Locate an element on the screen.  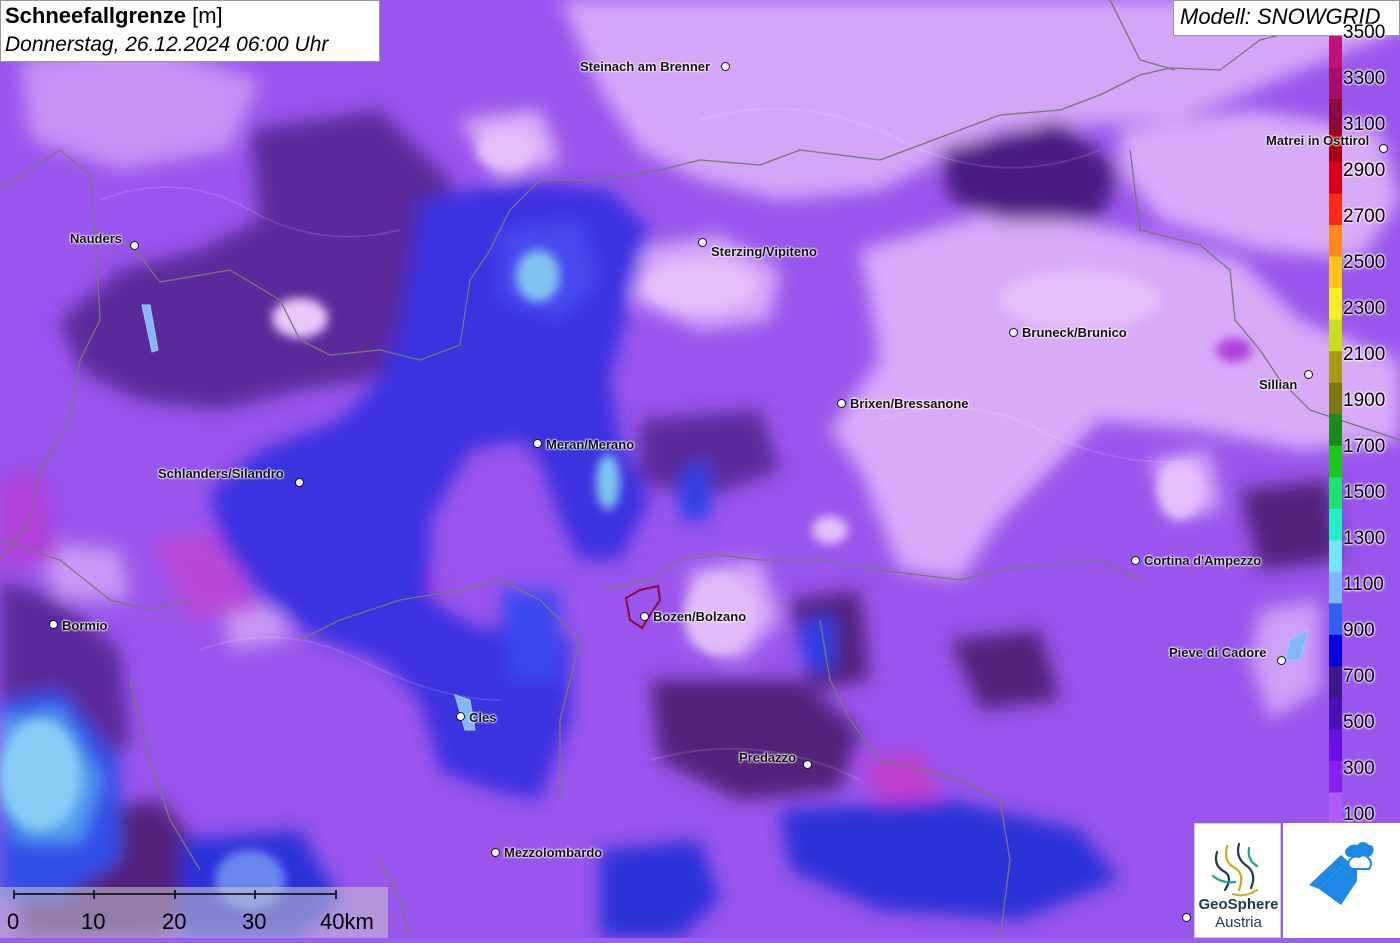
city-label: Brixen/Bressanone is located at coordinates (909, 403).